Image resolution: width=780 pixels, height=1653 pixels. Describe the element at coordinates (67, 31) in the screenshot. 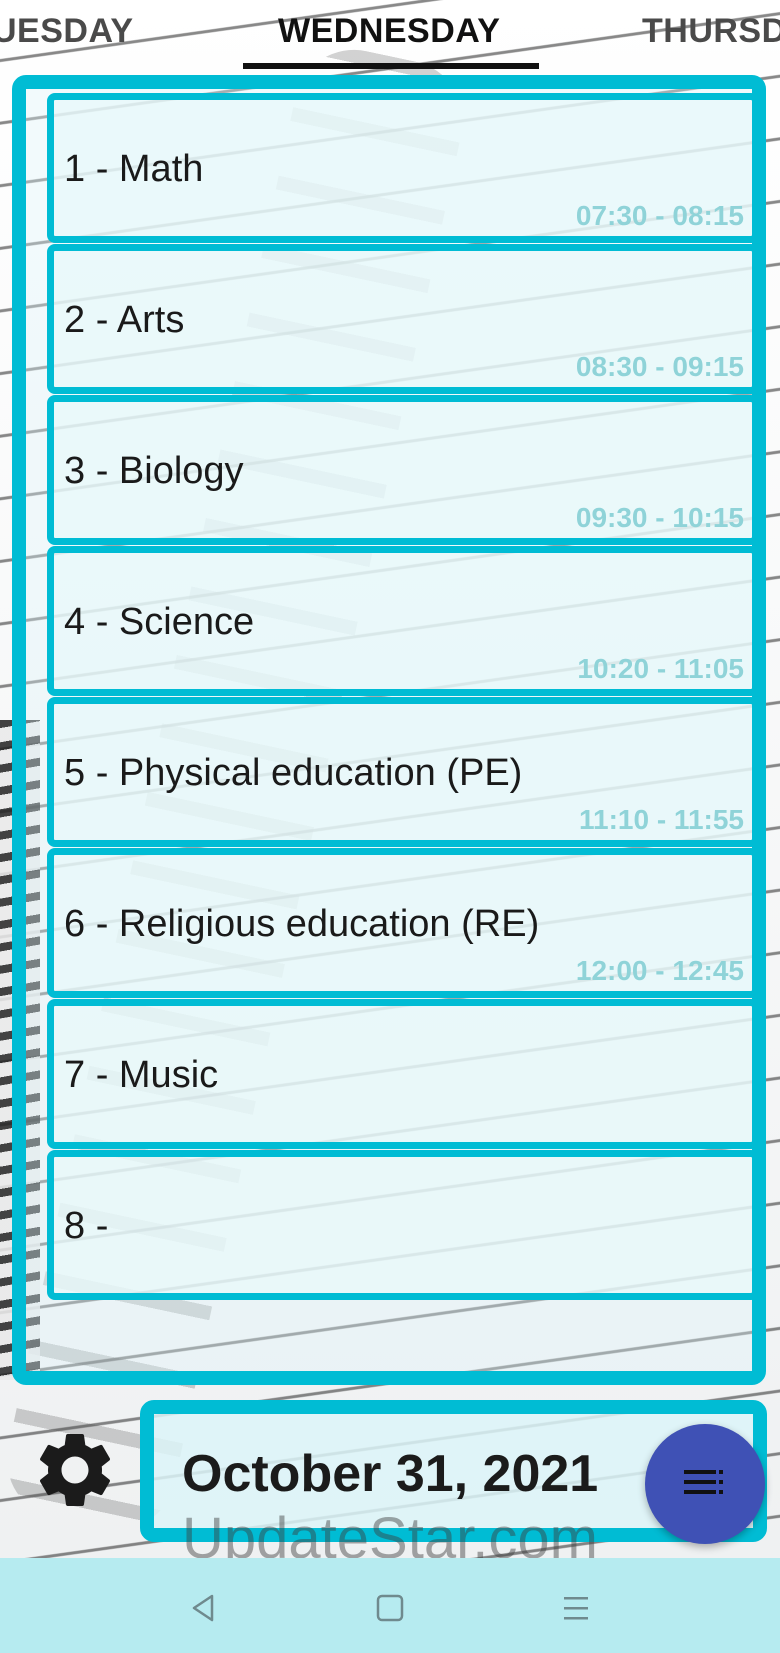

I see `tab-tuesday: UESDAY` at that location.